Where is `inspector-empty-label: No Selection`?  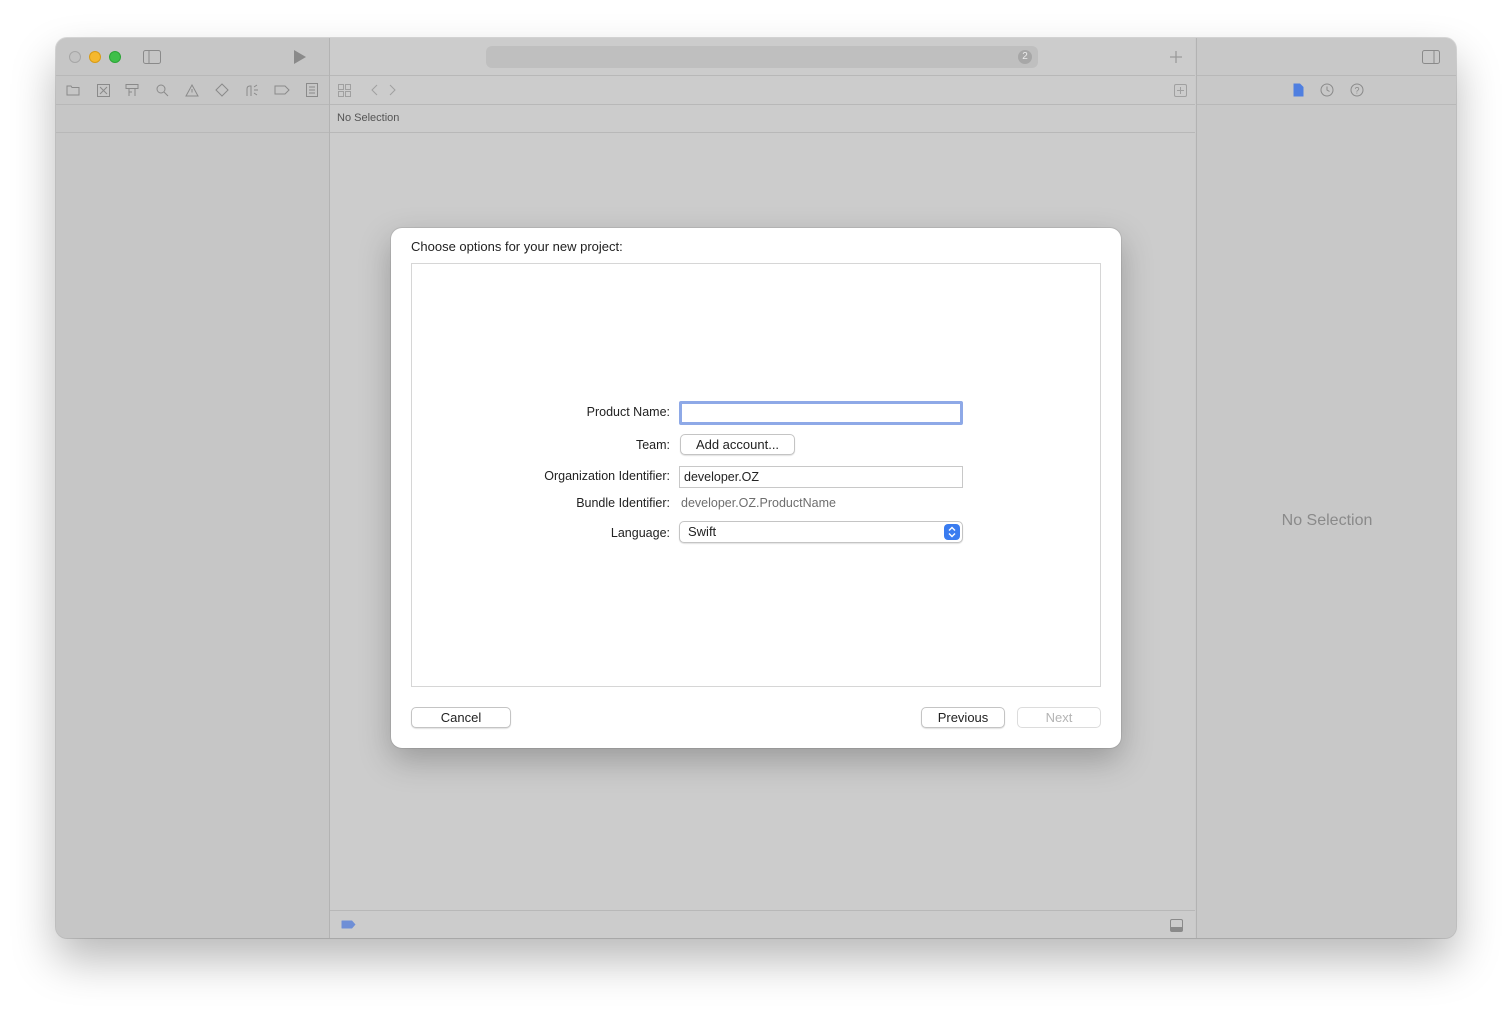 inspector-empty-label: No Selection is located at coordinates (1327, 520).